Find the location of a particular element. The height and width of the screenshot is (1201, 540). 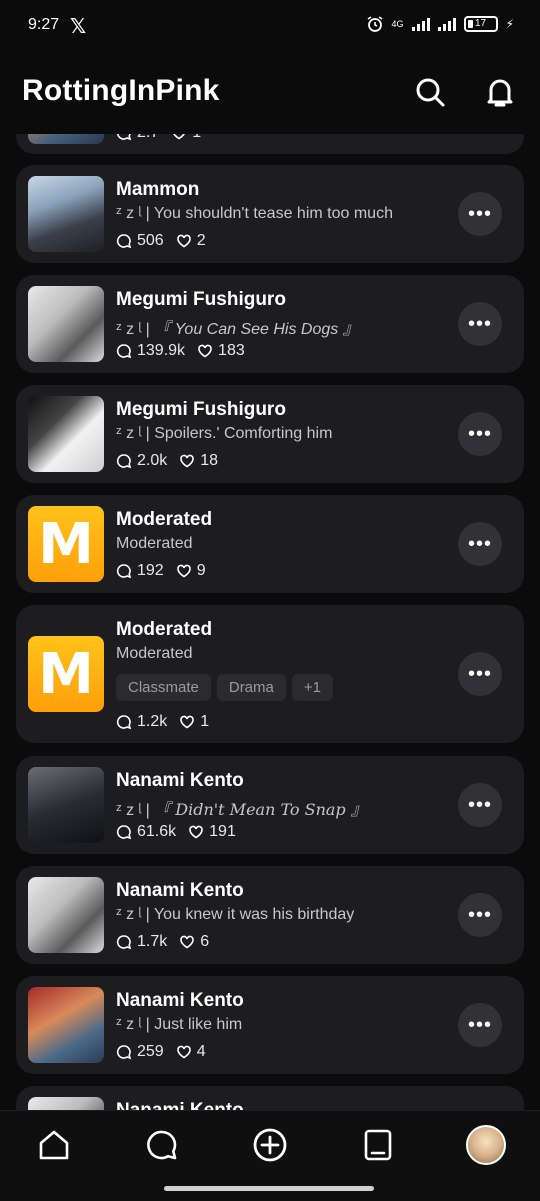

page-title: RottingInPink is located at coordinates (121, 90).